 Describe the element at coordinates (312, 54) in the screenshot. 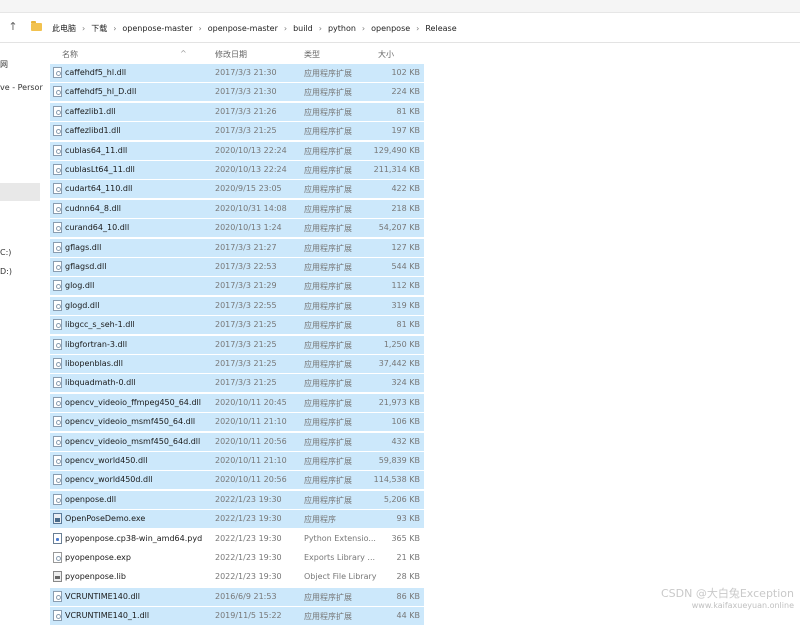

I see `column-type: 类型` at that location.